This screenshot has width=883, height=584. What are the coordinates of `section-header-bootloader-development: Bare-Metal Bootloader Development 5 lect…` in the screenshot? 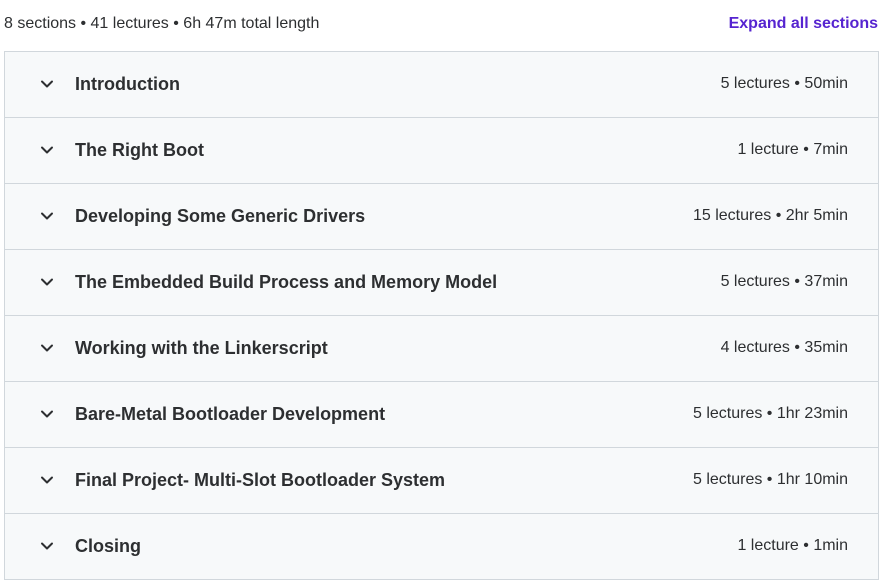 It's located at (441, 415).